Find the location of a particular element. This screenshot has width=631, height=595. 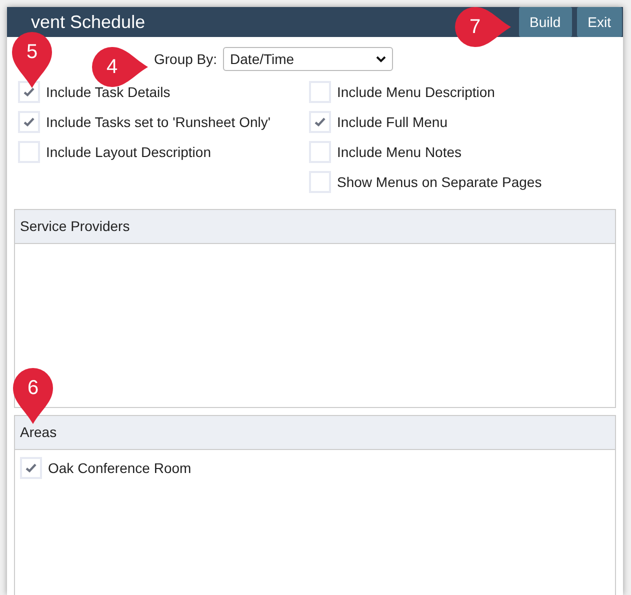

toolbar-button: Build is located at coordinates (545, 22).